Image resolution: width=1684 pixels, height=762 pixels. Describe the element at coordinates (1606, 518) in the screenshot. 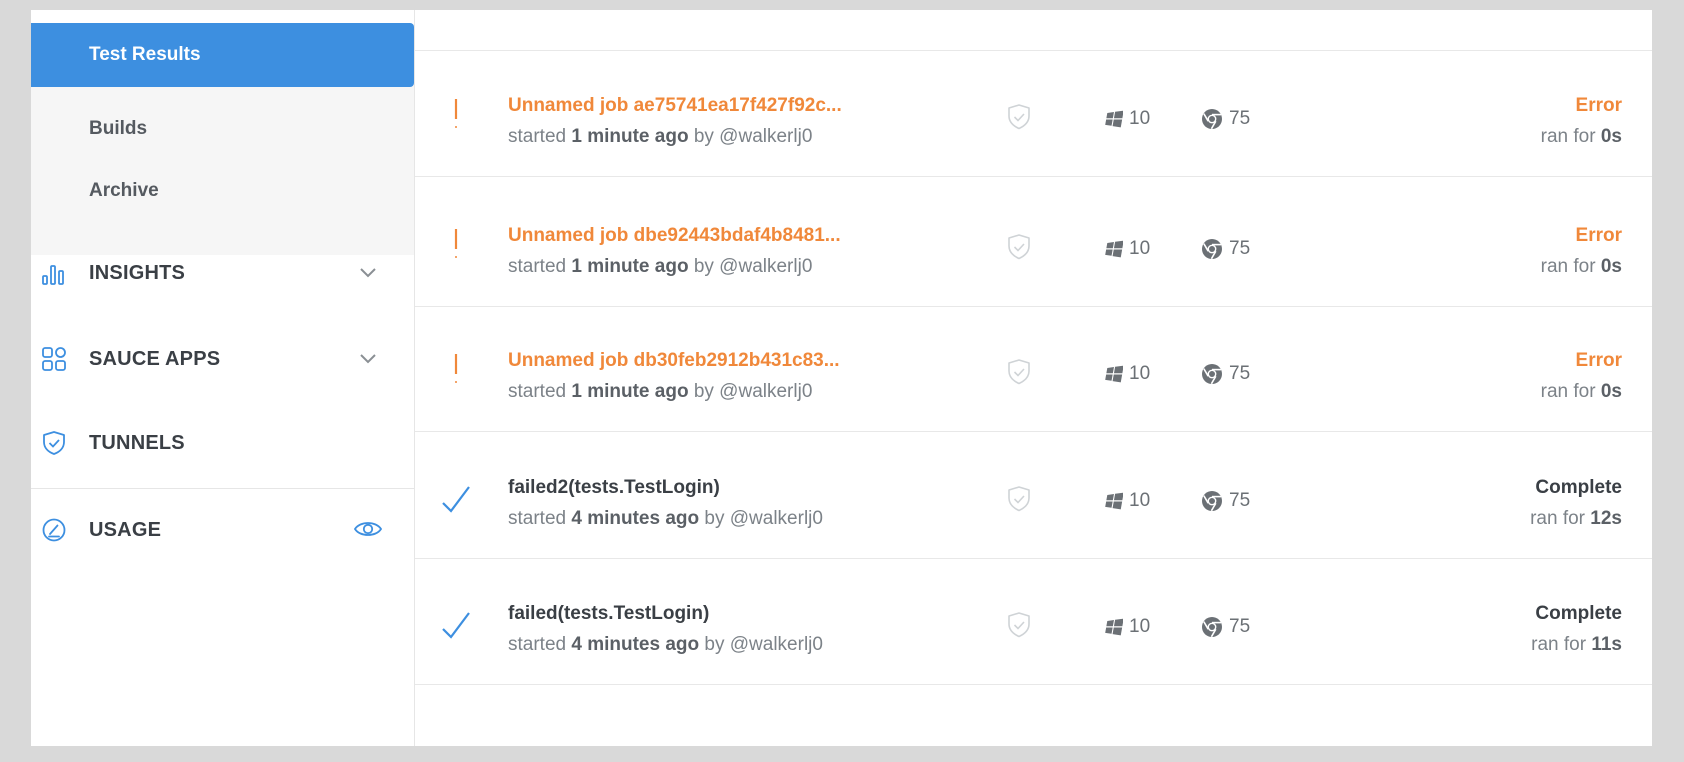

I see `duration-value: 12s` at that location.